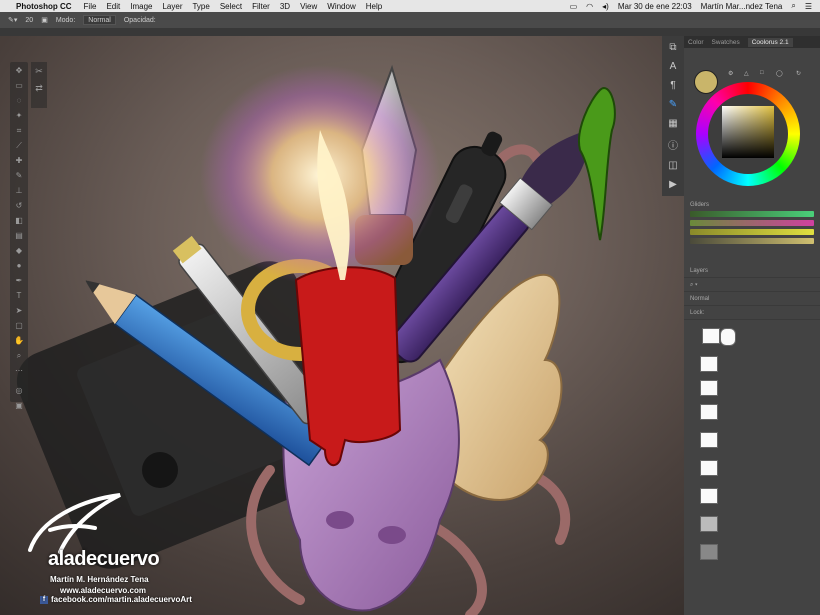 The height and width of the screenshot is (615, 820). I want to click on green-paint-drip, so click(597, 164).